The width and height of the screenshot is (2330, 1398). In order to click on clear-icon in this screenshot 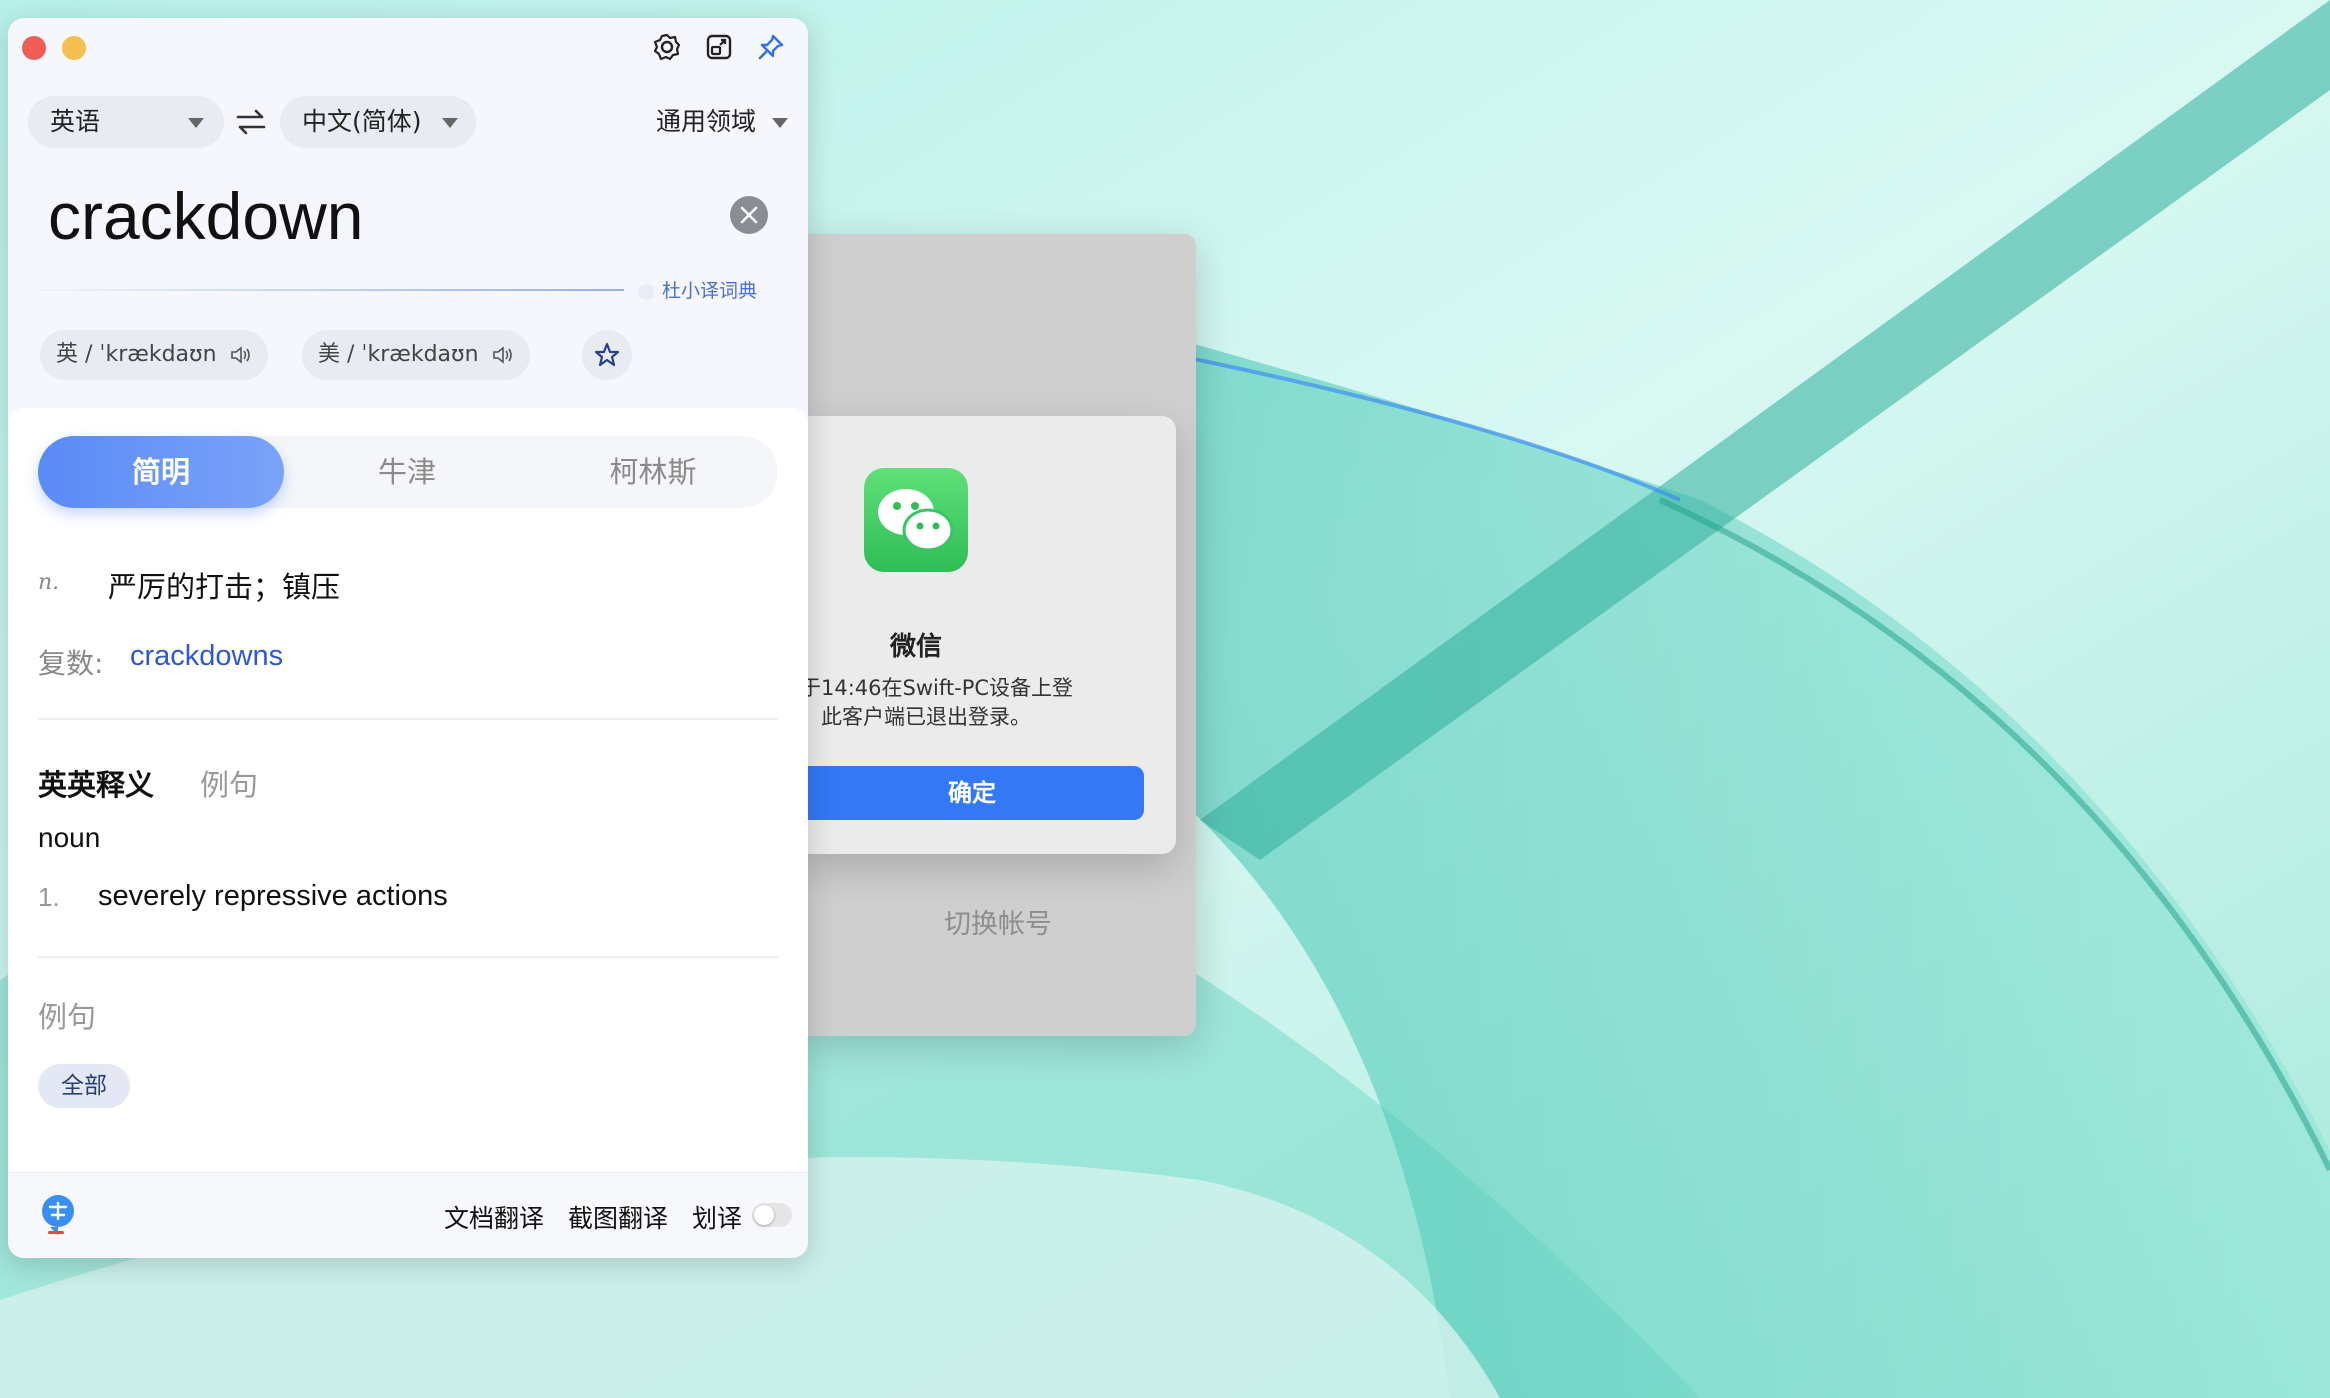, I will do `click(749, 215)`.